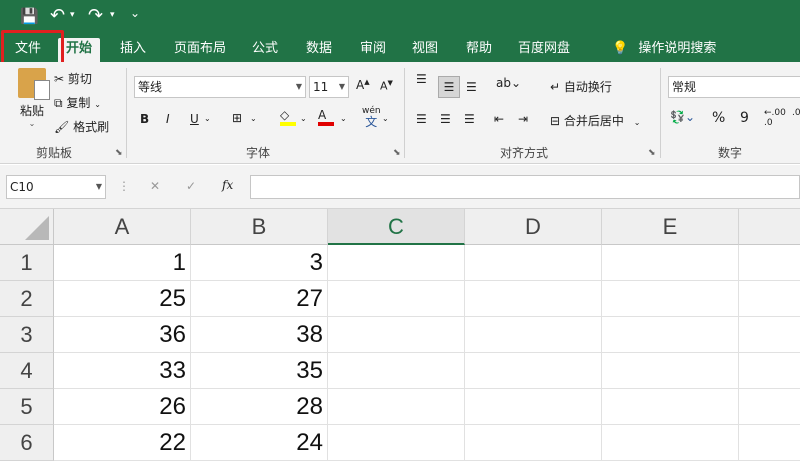  I want to click on formula-input, so click(525, 187).